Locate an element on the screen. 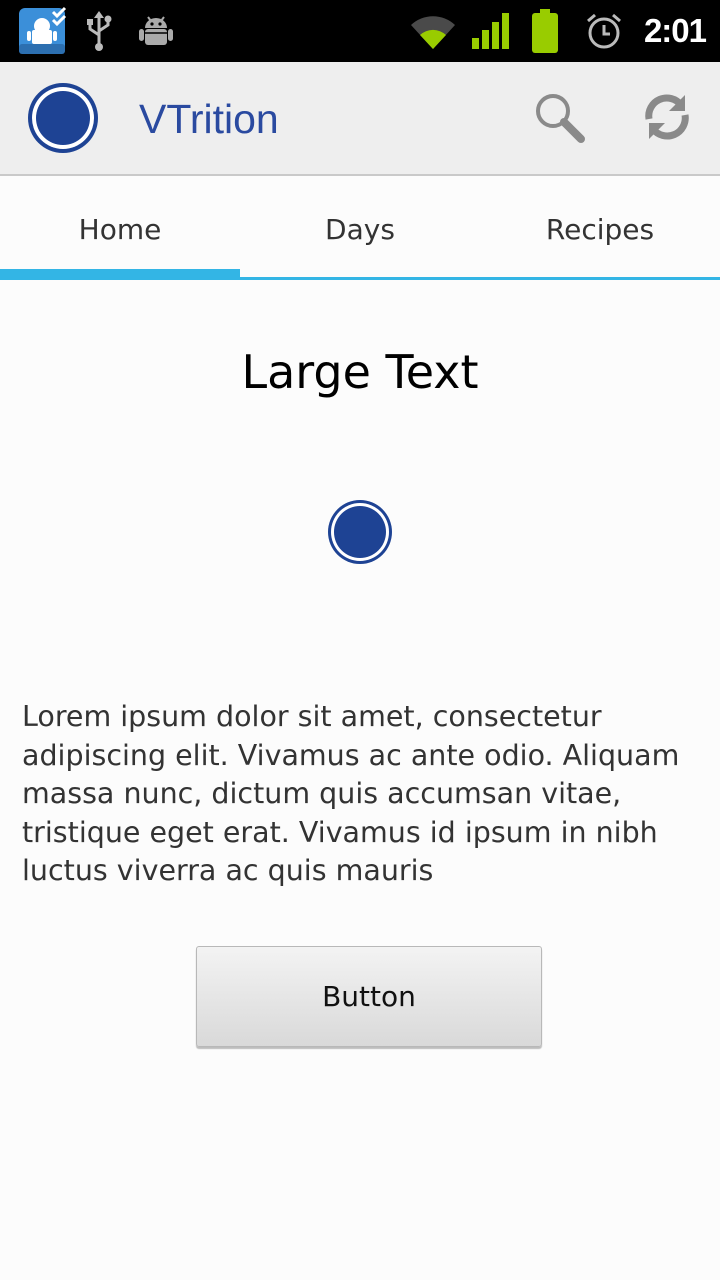  tab-label: Home is located at coordinates (120, 229).